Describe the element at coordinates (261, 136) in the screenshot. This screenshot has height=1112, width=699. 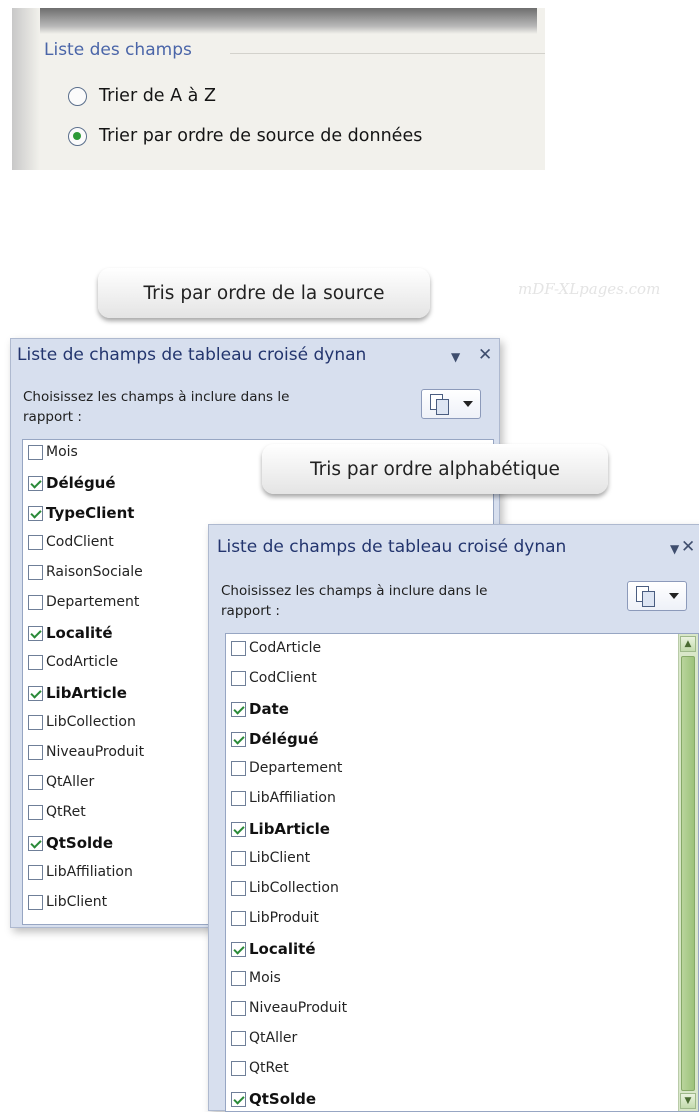
I see `sort-source-label: Trier par ordre de source de données` at that location.